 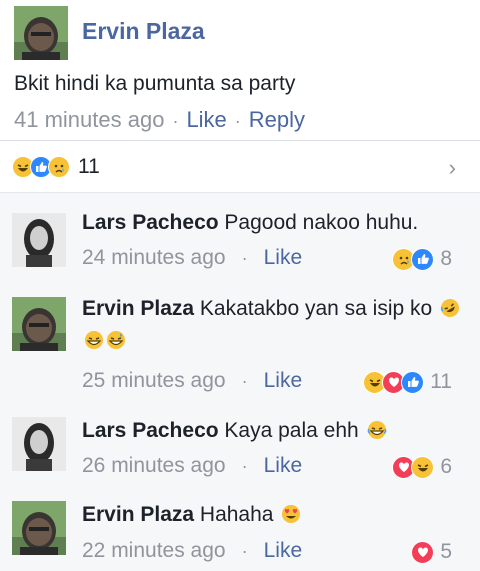 What do you see at coordinates (143, 31) in the screenshot?
I see `post-author-name: Ervin Plaza` at bounding box center [143, 31].